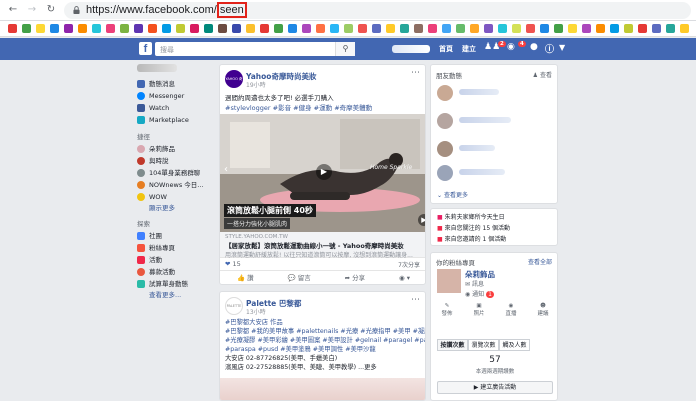 The height and width of the screenshot is (401, 696). What do you see at coordinates (452, 345) in the screenshot?
I see `tab-likes: 按讚次數` at bounding box center [452, 345].